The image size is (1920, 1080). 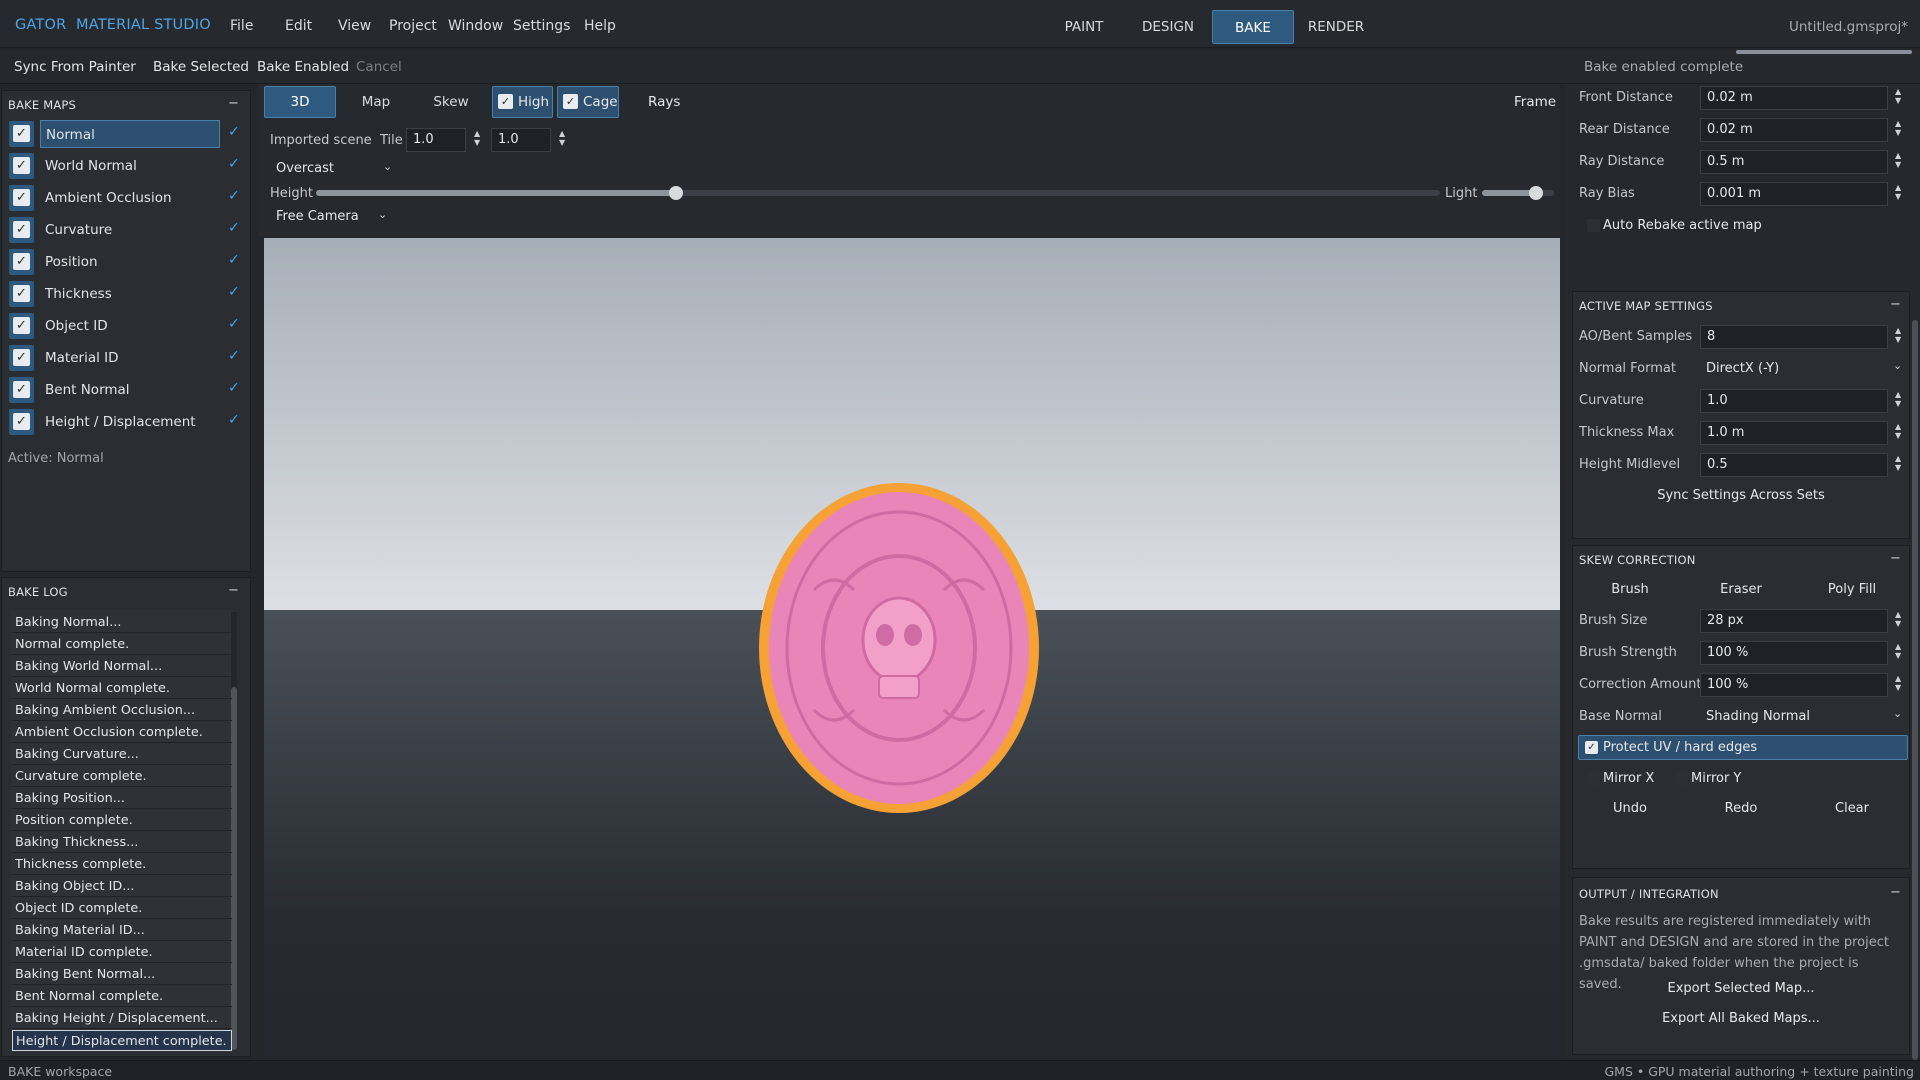 What do you see at coordinates (130, 358) in the screenshot?
I see `bake-map-item: Material ID` at bounding box center [130, 358].